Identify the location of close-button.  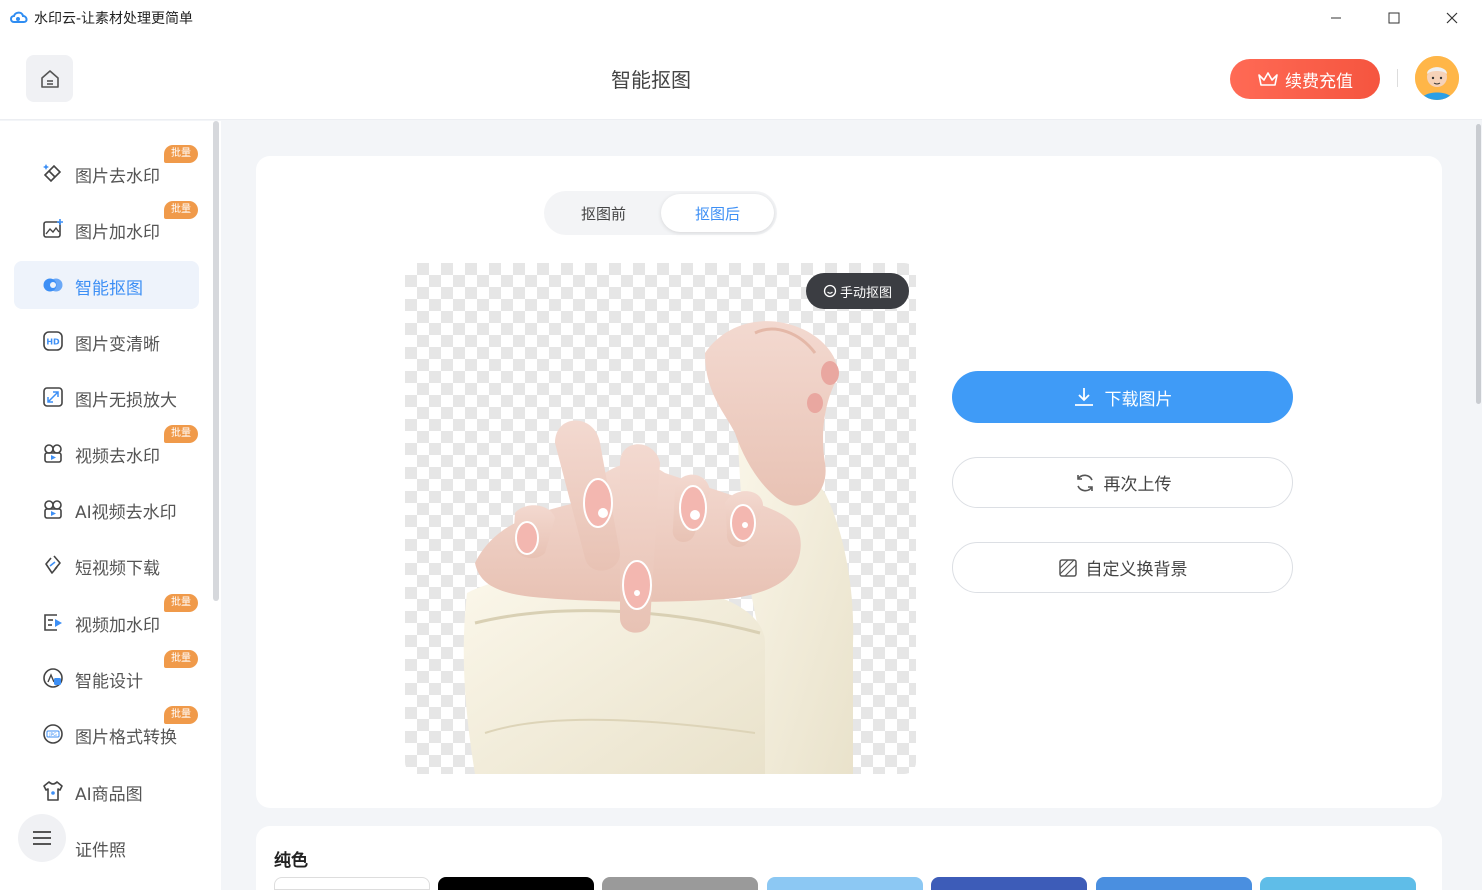
(1452, 18).